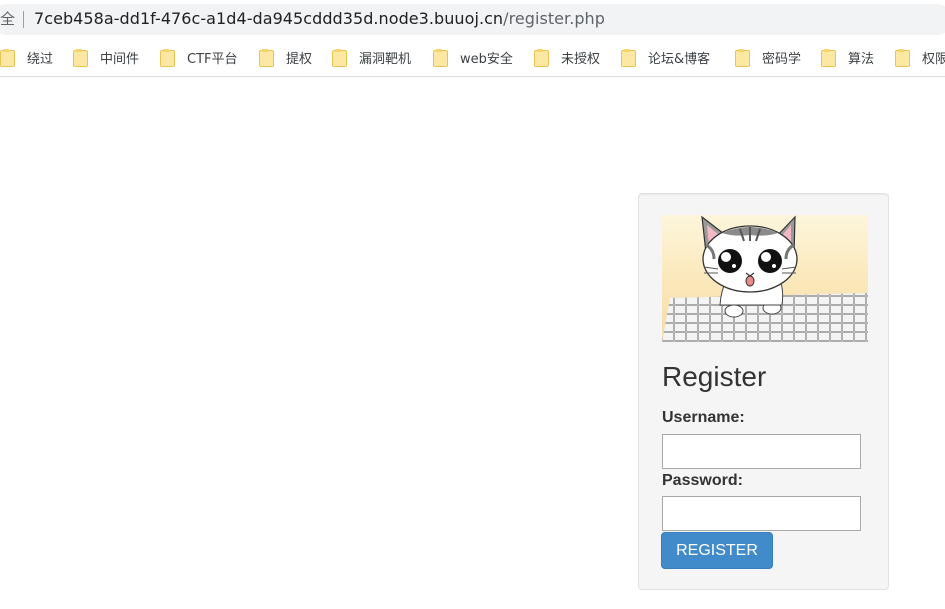 The image size is (945, 609). Describe the element at coordinates (717, 550) in the screenshot. I see `register-button: REGISTER` at that location.